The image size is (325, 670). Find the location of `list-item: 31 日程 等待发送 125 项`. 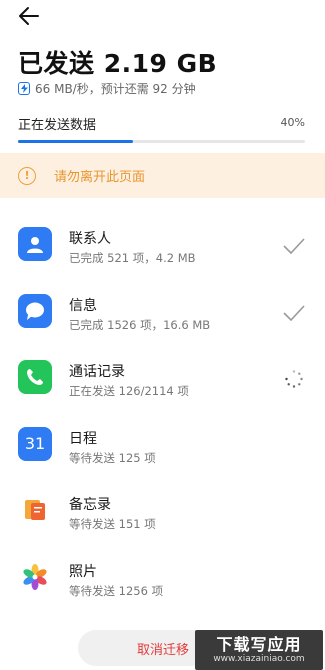

list-item: 31 日程 等待发送 125 项 is located at coordinates (162, 447).